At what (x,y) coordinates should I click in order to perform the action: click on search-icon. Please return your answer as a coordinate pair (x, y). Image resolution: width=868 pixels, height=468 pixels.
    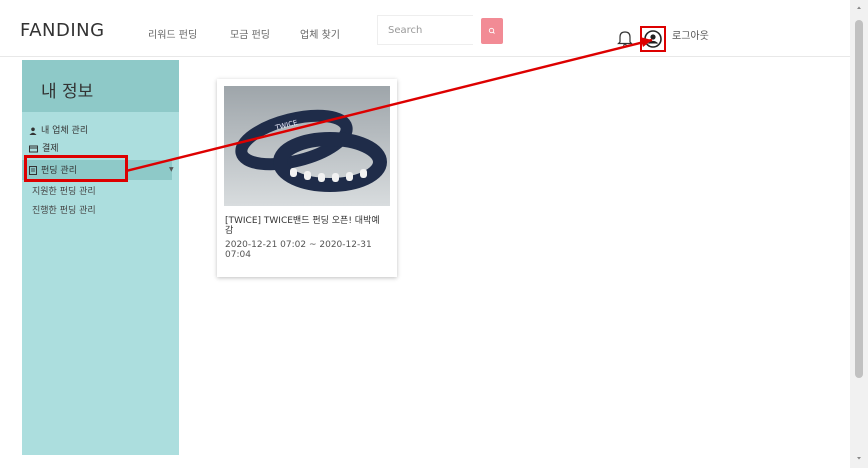
    Looking at the image, I should click on (491, 30).